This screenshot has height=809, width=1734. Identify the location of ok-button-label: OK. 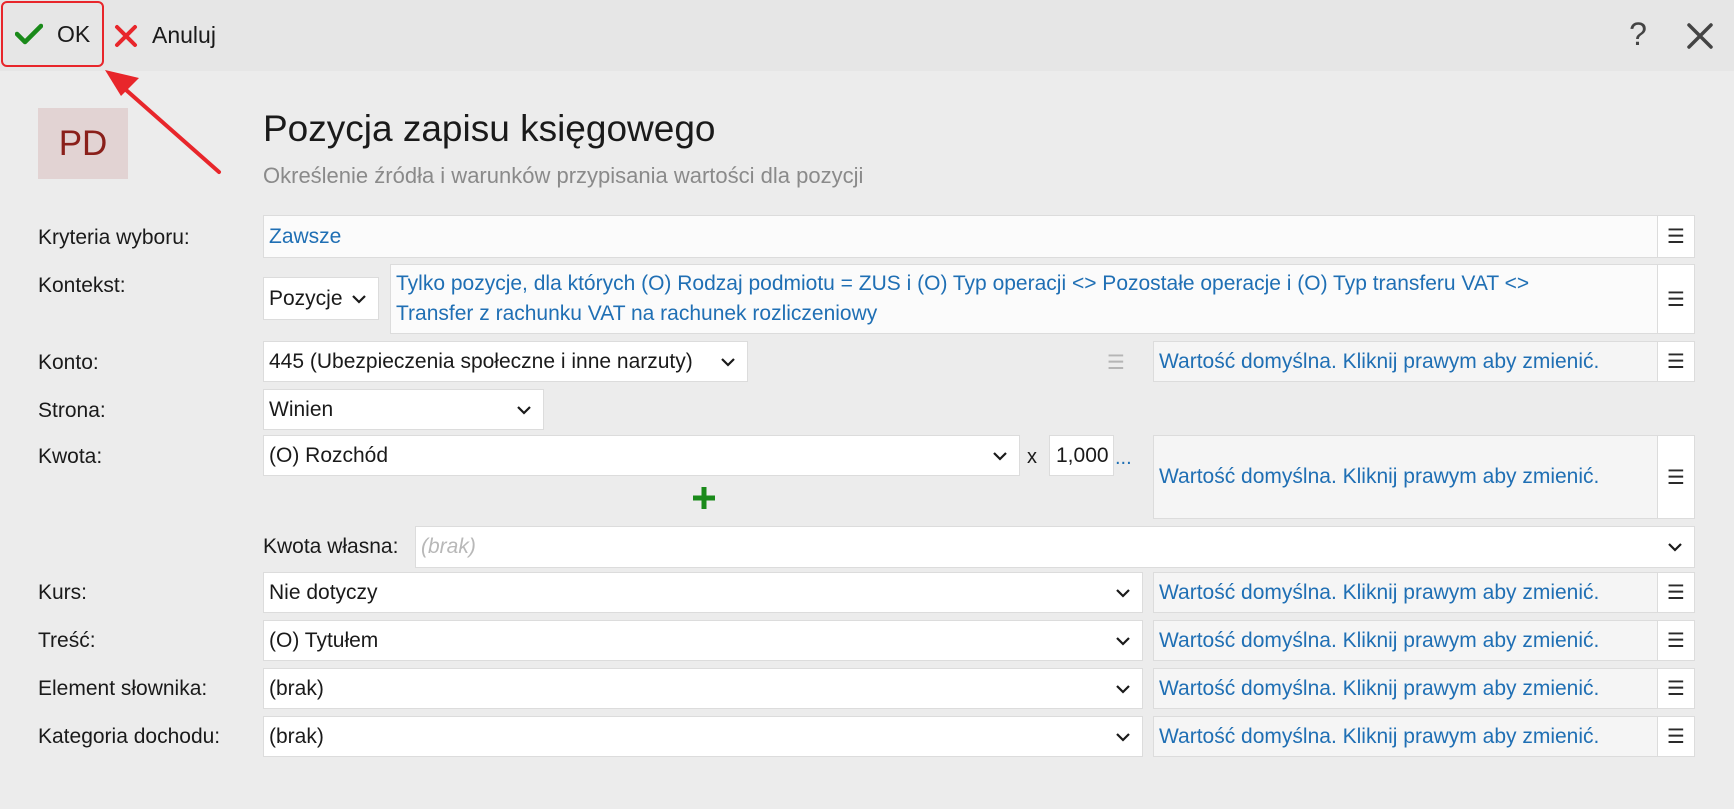
(74, 33).